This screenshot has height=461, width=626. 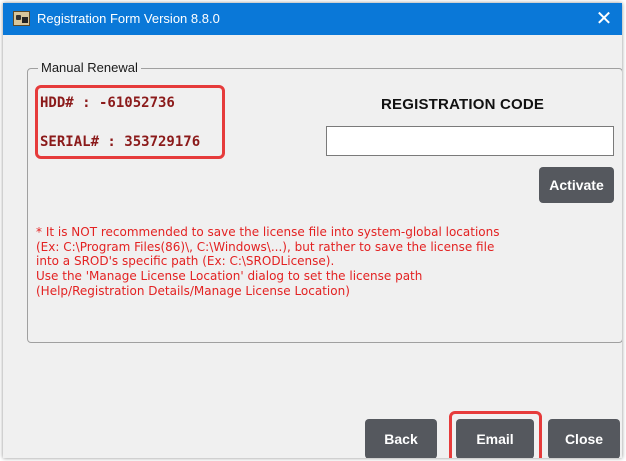 What do you see at coordinates (130, 122) in the screenshot?
I see `hardware-id-highlight` at bounding box center [130, 122].